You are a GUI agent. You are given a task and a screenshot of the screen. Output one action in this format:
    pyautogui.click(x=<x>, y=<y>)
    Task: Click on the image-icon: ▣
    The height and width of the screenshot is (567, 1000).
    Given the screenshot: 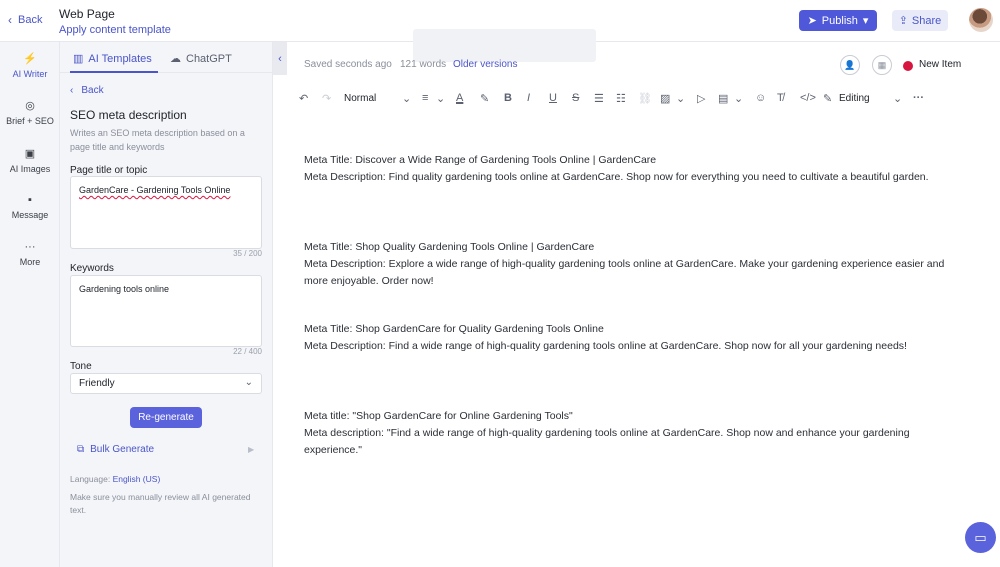 What is the action you would take?
    pyautogui.click(x=30, y=154)
    